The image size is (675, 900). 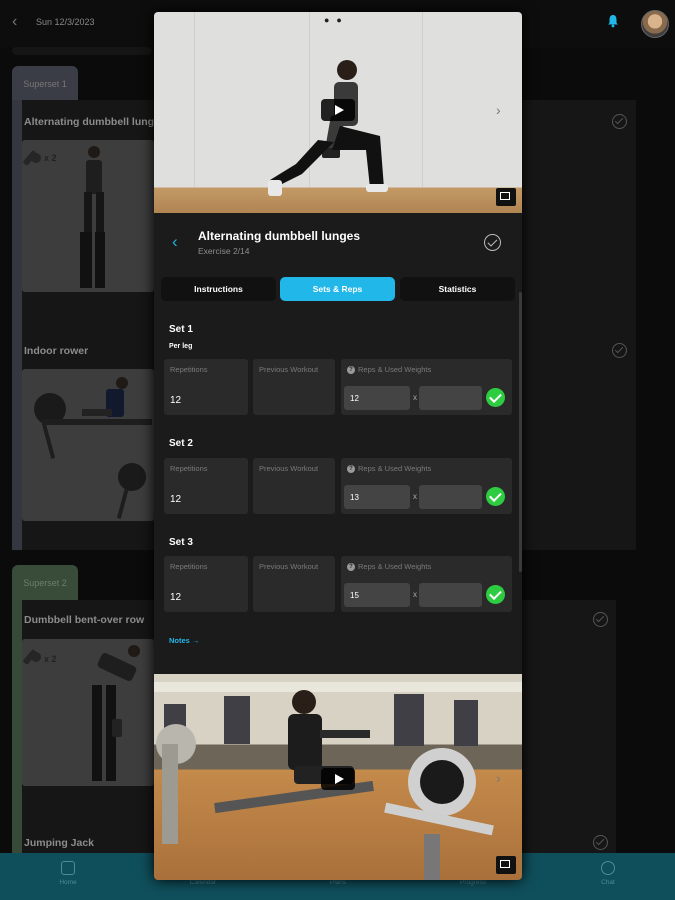 What do you see at coordinates (181, 443) in the screenshot?
I see `set-title: Set 2` at bounding box center [181, 443].